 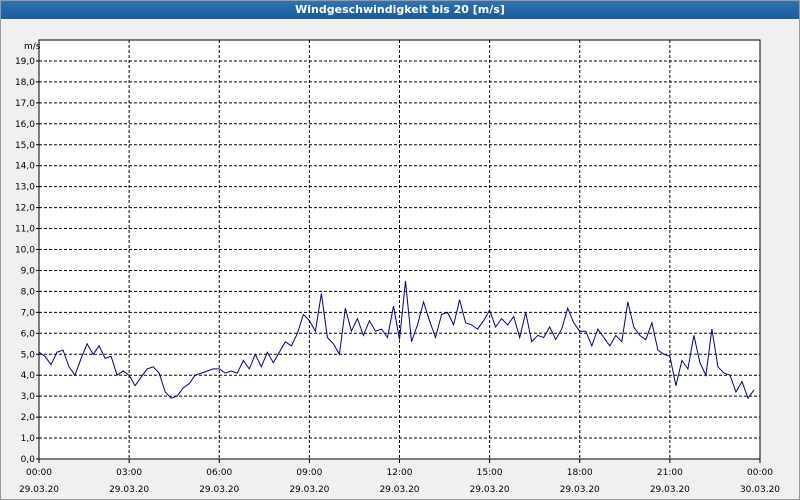 I want to click on y-tick-label: 16,0, so click(x=25, y=125).